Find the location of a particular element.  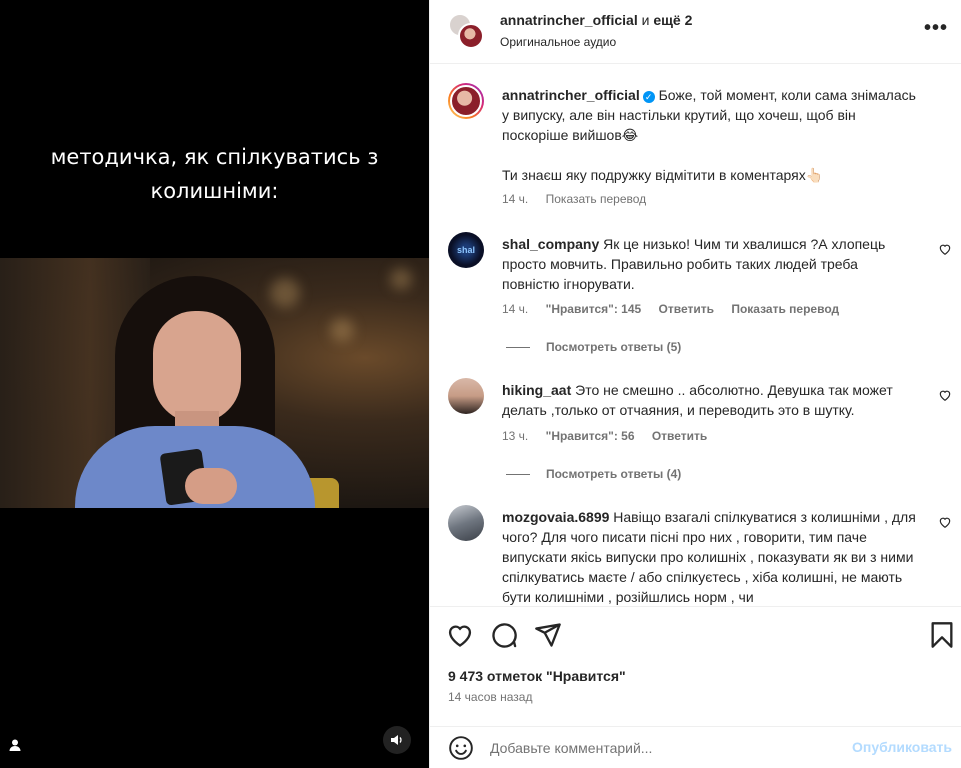

video-caption-line: колишніми: is located at coordinates (214, 191).